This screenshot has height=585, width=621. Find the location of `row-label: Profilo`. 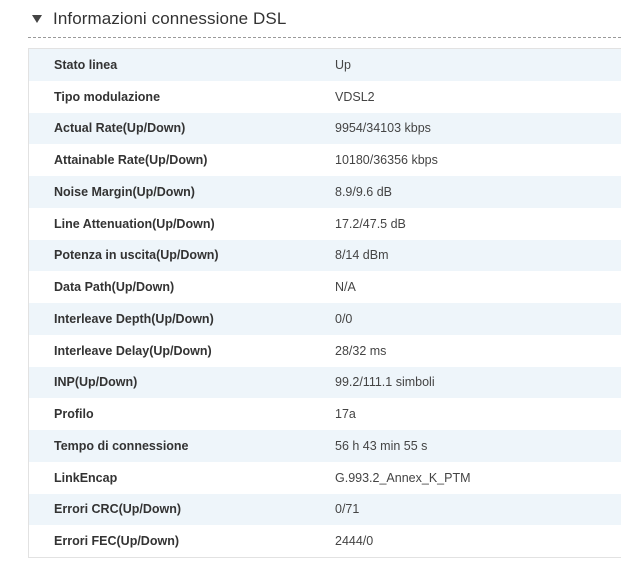

row-label: Profilo is located at coordinates (74, 414).